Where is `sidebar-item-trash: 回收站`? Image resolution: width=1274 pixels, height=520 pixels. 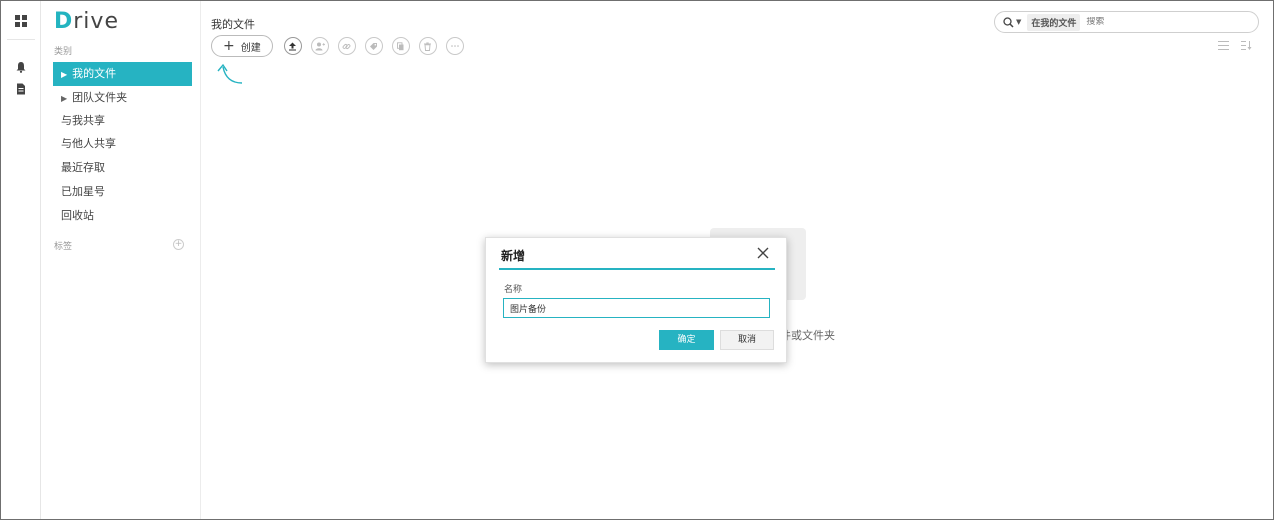 sidebar-item-trash: 回收站 is located at coordinates (122, 216).